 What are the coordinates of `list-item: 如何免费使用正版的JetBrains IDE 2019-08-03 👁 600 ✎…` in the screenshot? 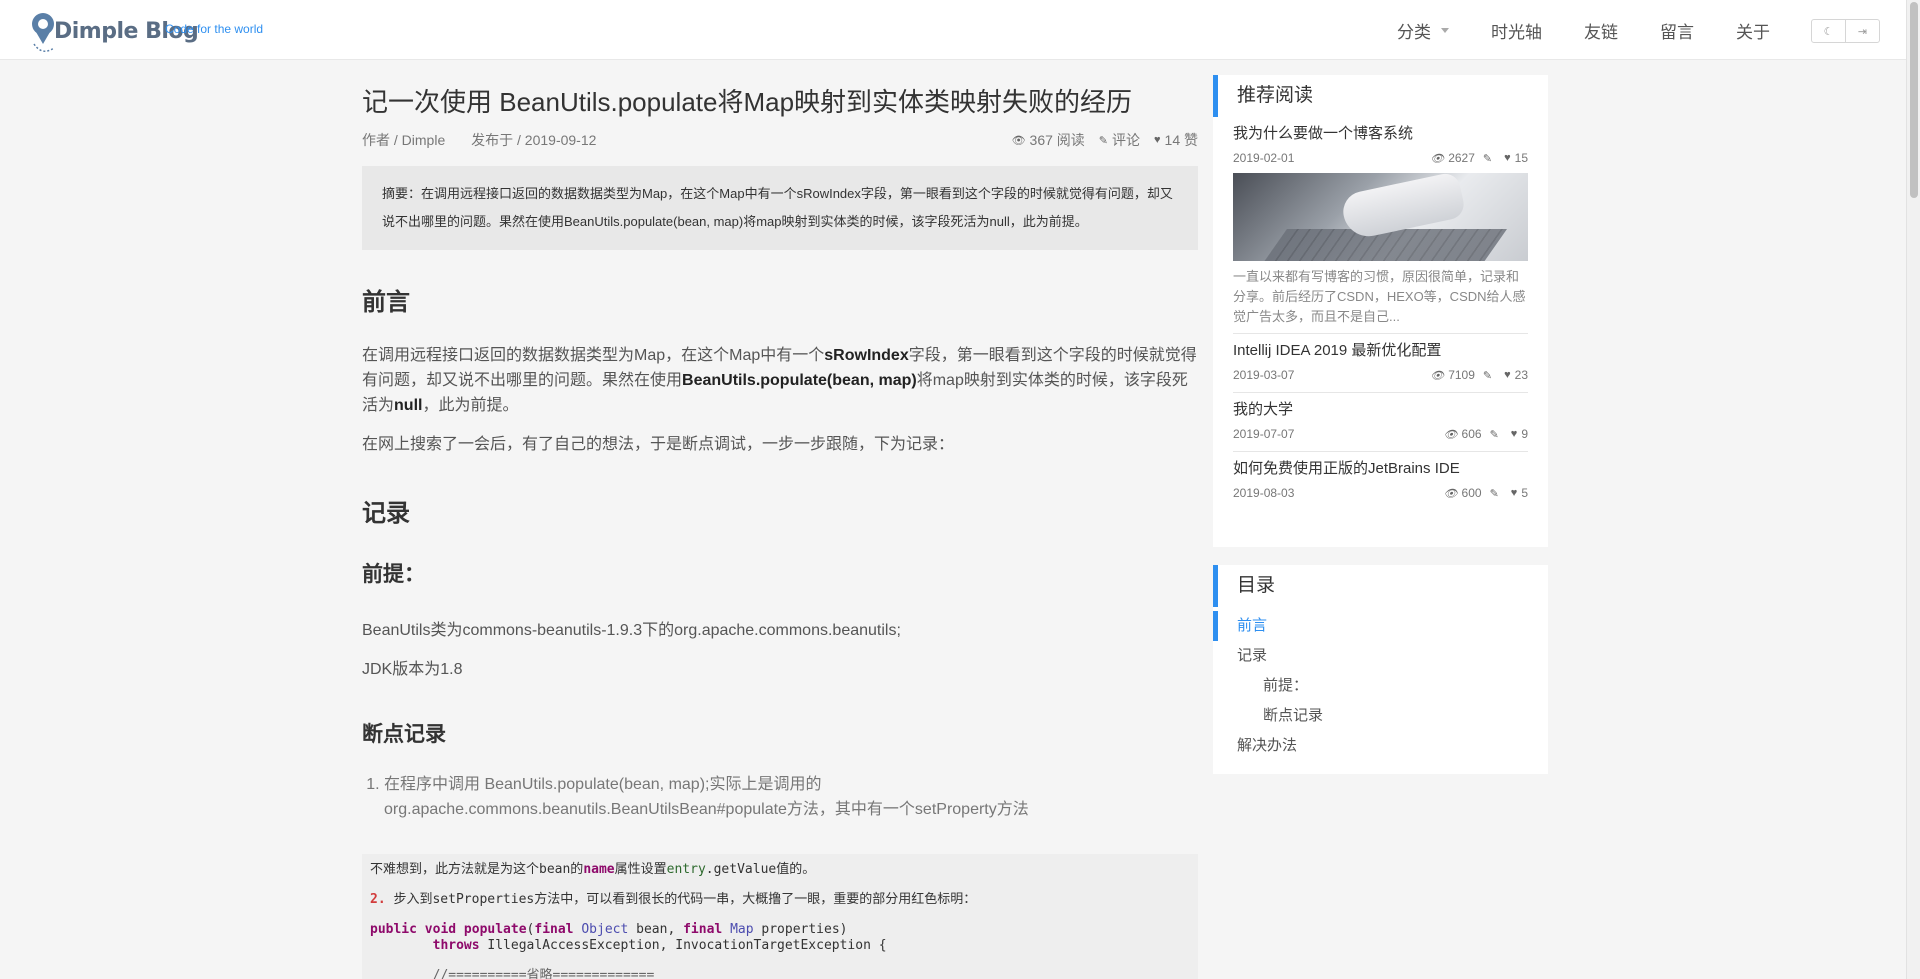 It's located at (1380, 481).